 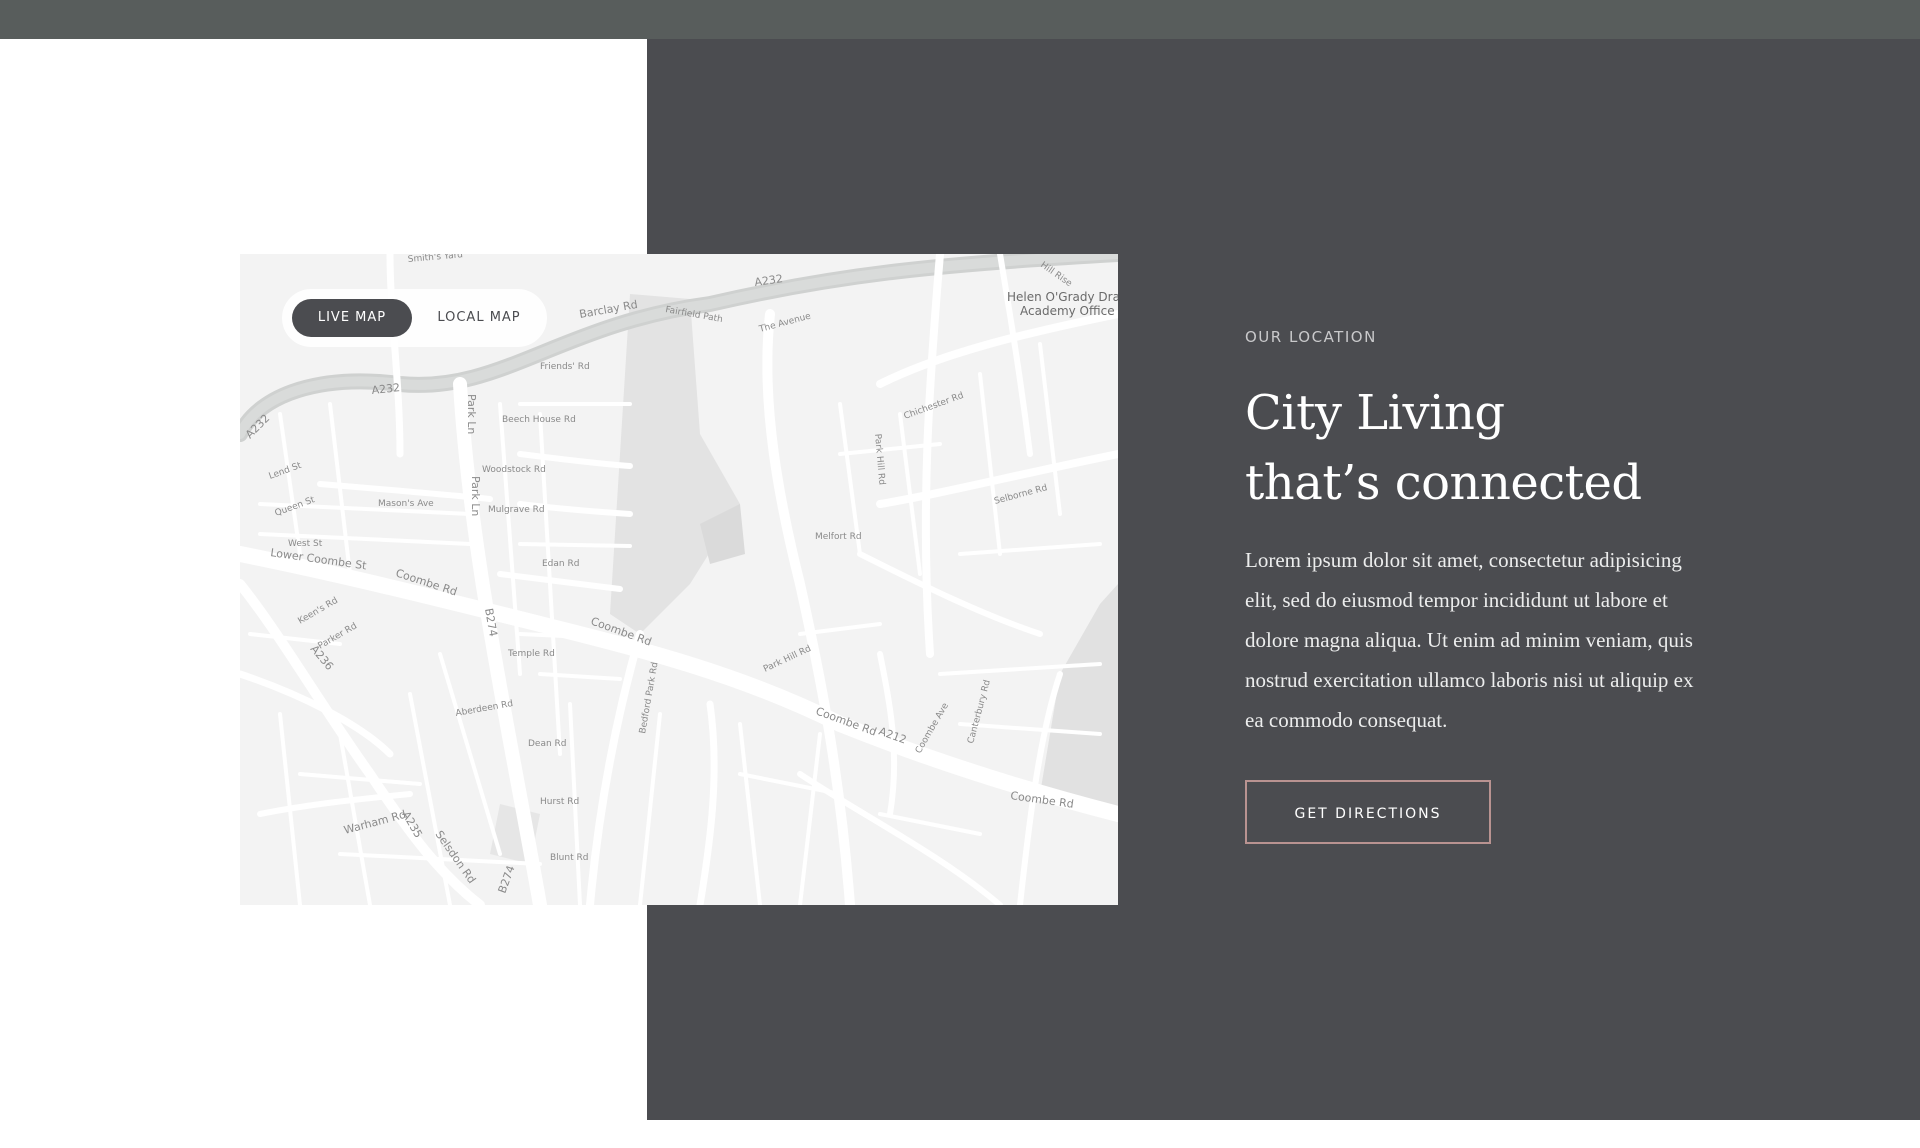 I want to click on section-headline: City Living that’s connected, so click(x=1525, y=448).